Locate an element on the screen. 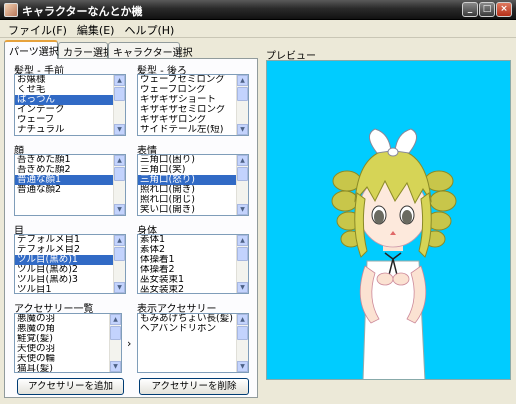  list-item: お嬢様 is located at coordinates (70, 80).